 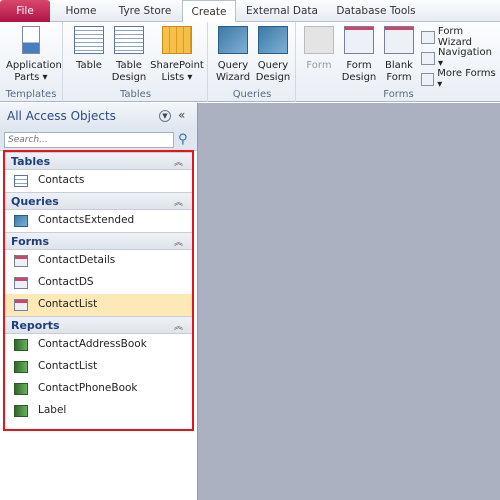 What do you see at coordinates (61, 116) in the screenshot?
I see `navigation-pane-title: All Access Objects` at bounding box center [61, 116].